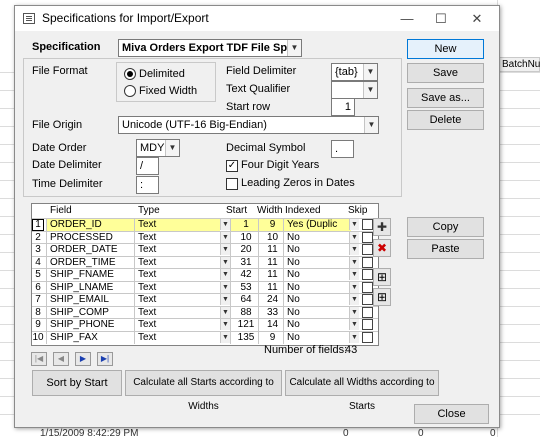 The image size is (540, 439). Describe the element at coordinates (317, 225) in the screenshot. I see `field-indexed-cell: Yes (Duplic` at that location.